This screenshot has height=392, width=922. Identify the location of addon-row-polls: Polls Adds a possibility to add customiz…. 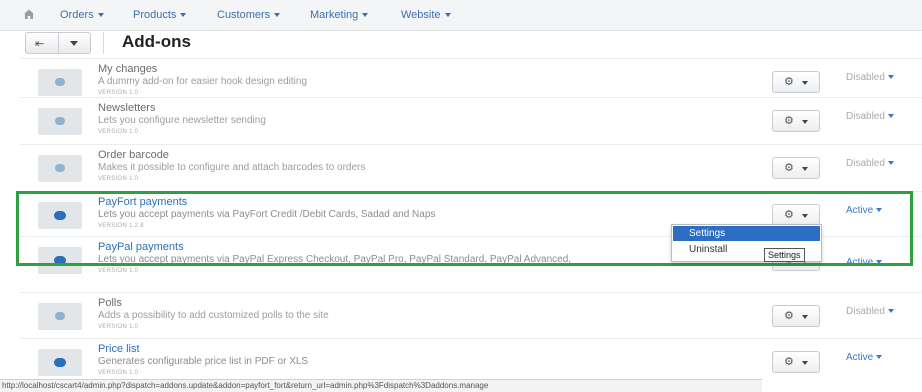
(471, 317).